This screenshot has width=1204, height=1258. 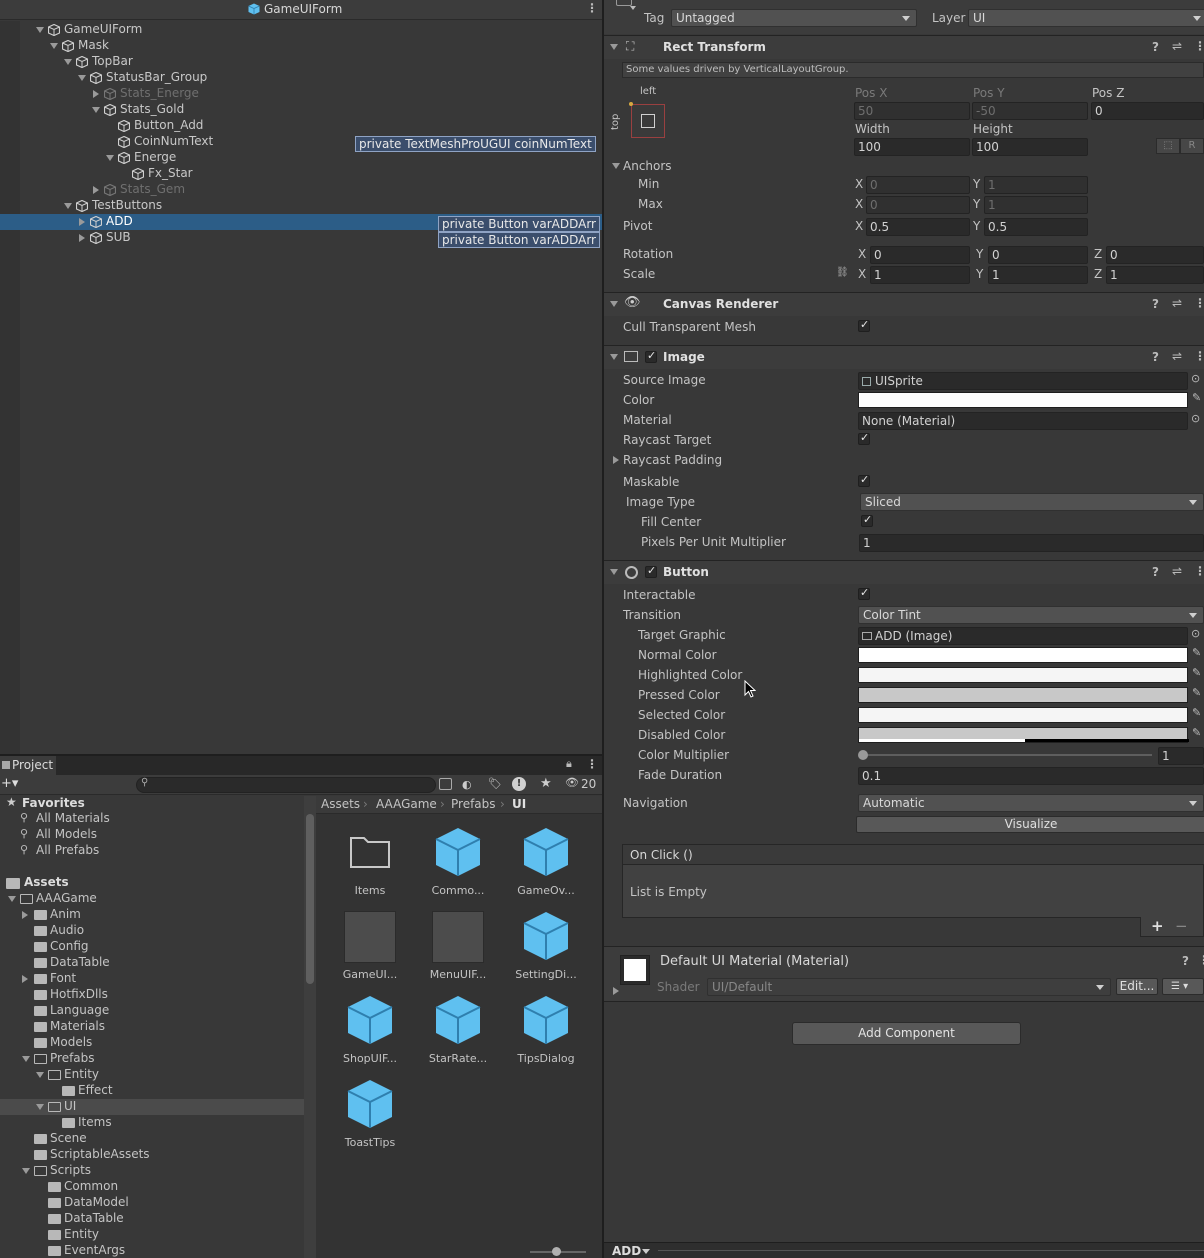 What do you see at coordinates (152, 1043) in the screenshot?
I see `folder-row: Models` at bounding box center [152, 1043].